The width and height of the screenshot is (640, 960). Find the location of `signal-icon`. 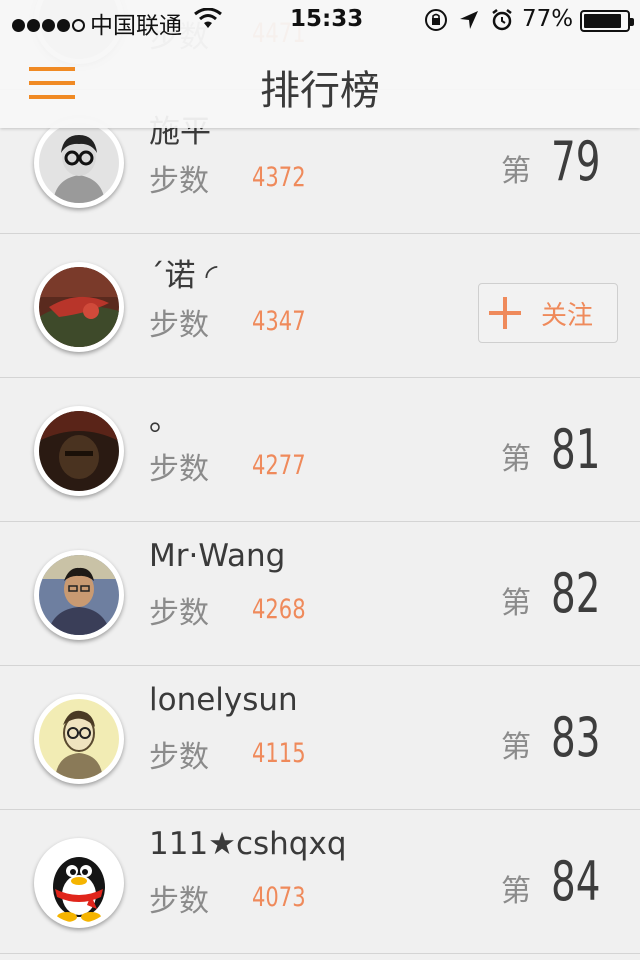

signal-icon is located at coordinates (49, 25).